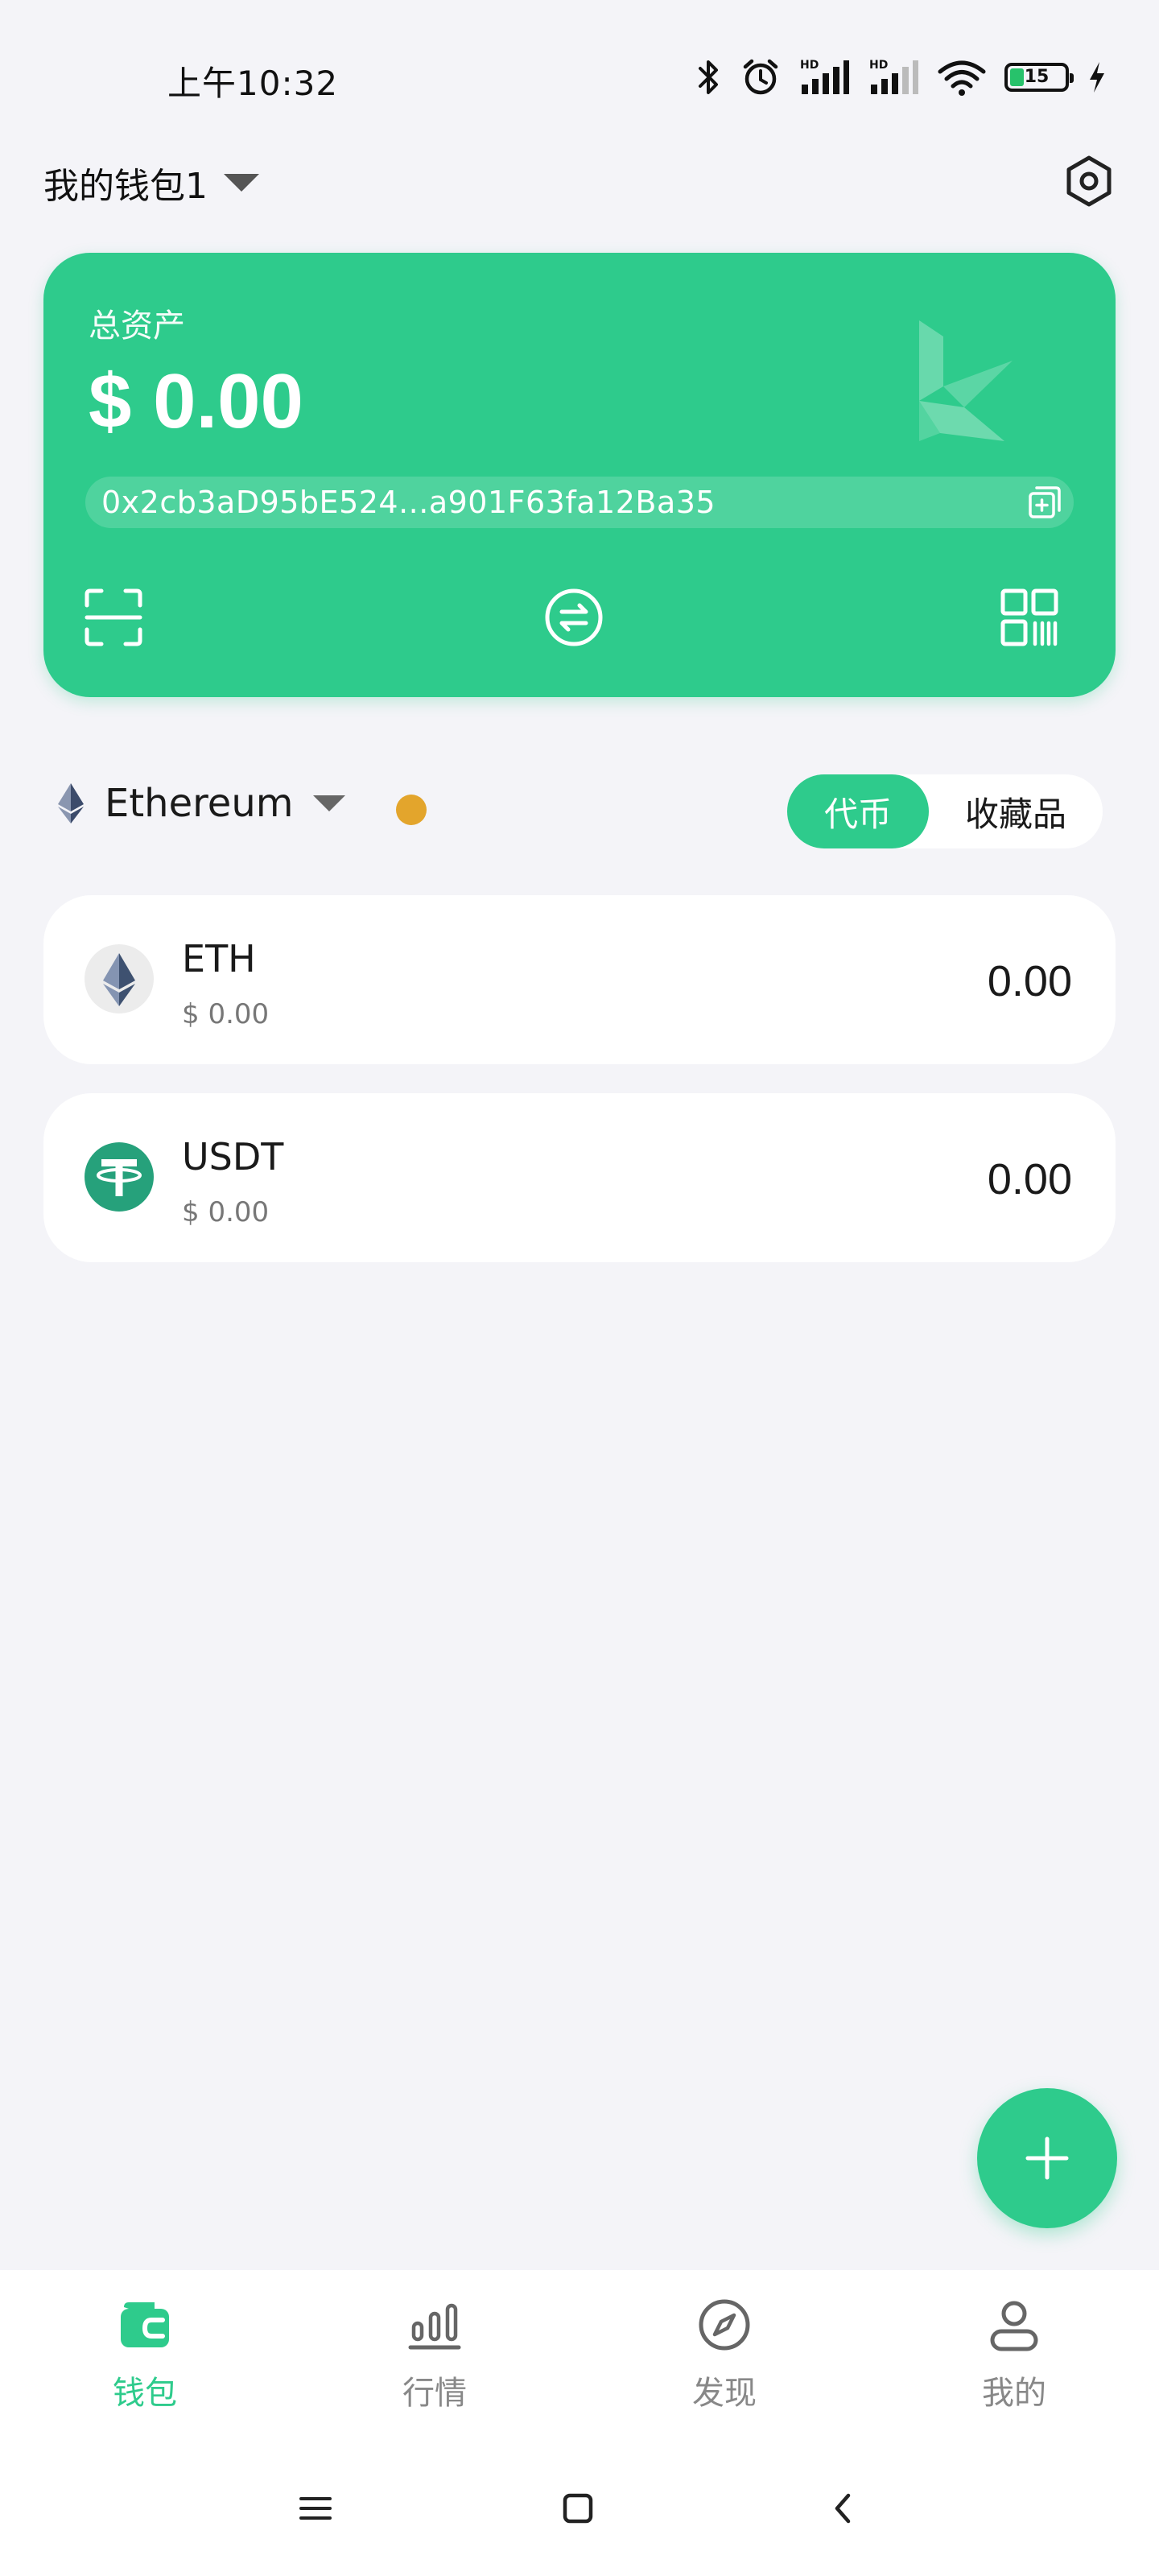 This screenshot has width=1159, height=2576. Describe the element at coordinates (1029, 617) in the screenshot. I see `qr-code-icon` at that location.